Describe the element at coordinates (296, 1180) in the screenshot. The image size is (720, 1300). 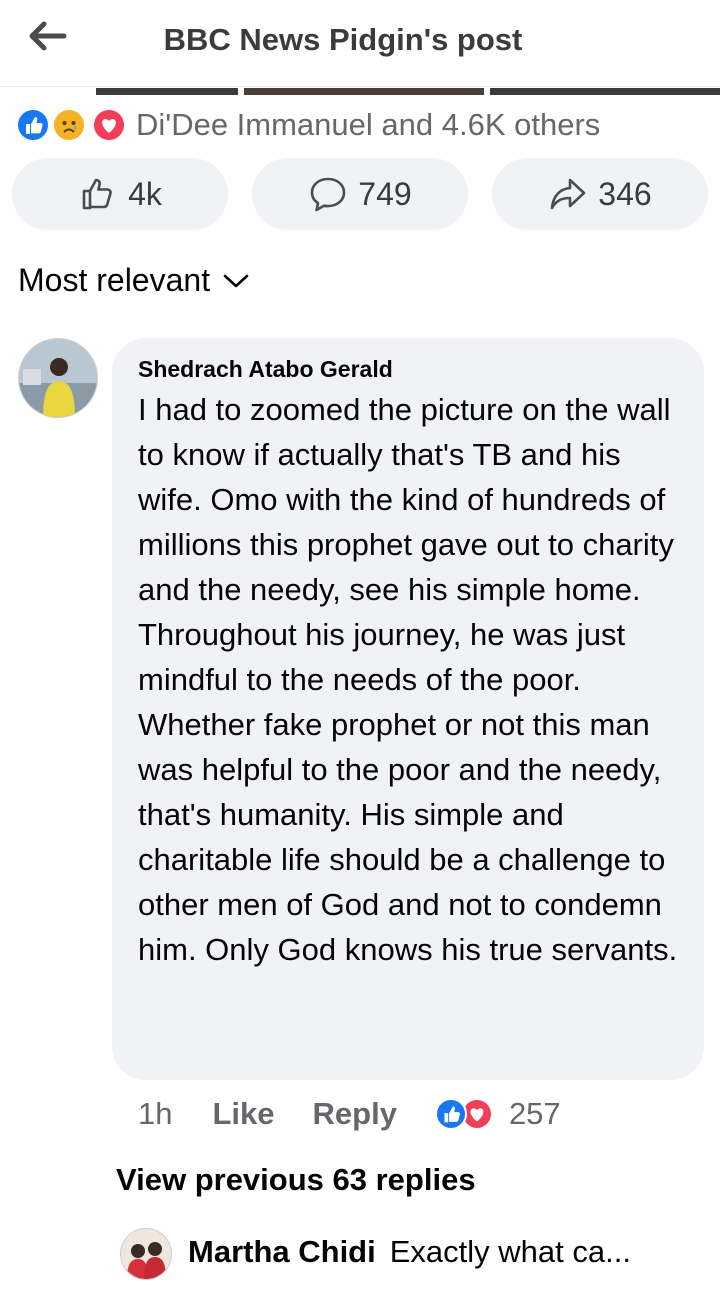
I see `view-previous-replies-link: View previous 63 replies` at that location.